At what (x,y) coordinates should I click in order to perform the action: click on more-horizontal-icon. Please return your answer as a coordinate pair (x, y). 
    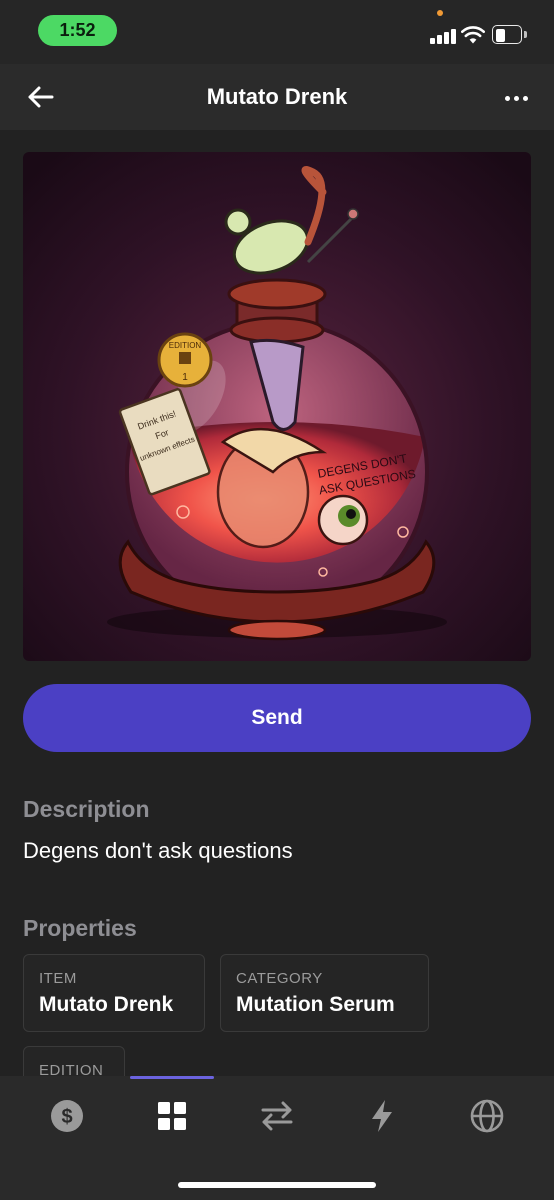
    Looking at the image, I should click on (516, 97).